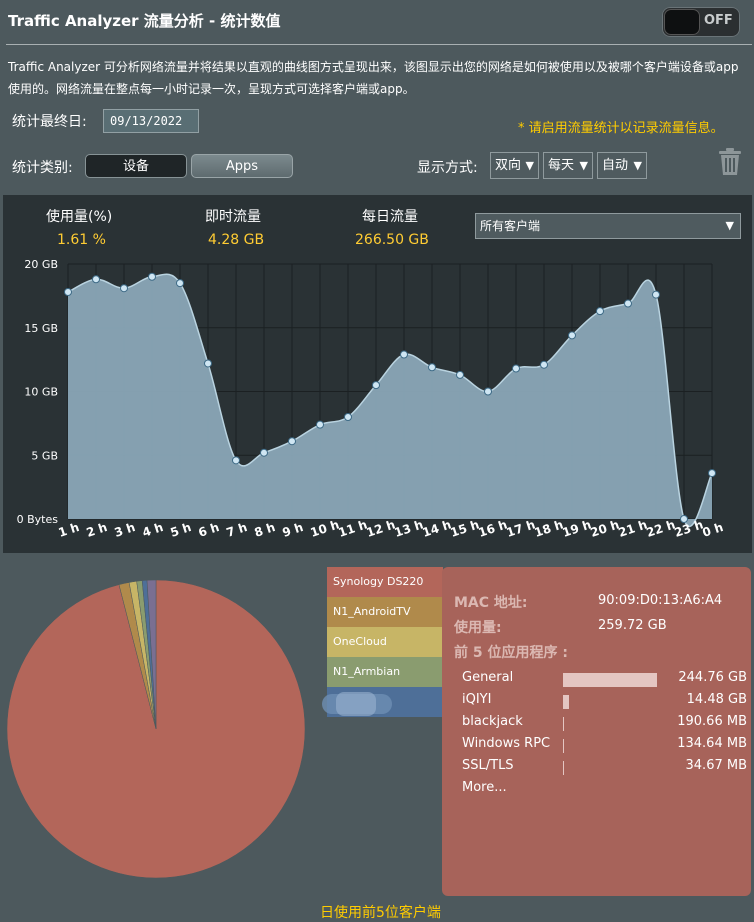 This screenshot has width=754, height=922. What do you see at coordinates (153, 530) in the screenshot?
I see `x-tick-label: 4 h` at bounding box center [153, 530].